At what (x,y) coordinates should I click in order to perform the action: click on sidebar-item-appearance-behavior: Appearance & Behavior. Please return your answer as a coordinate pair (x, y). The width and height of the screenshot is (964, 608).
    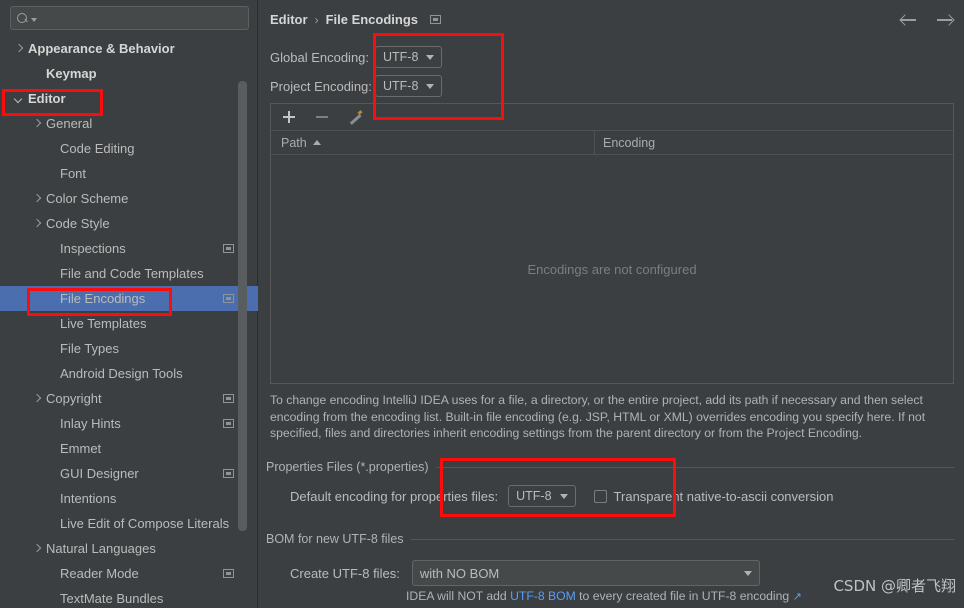
    Looking at the image, I should click on (129, 48).